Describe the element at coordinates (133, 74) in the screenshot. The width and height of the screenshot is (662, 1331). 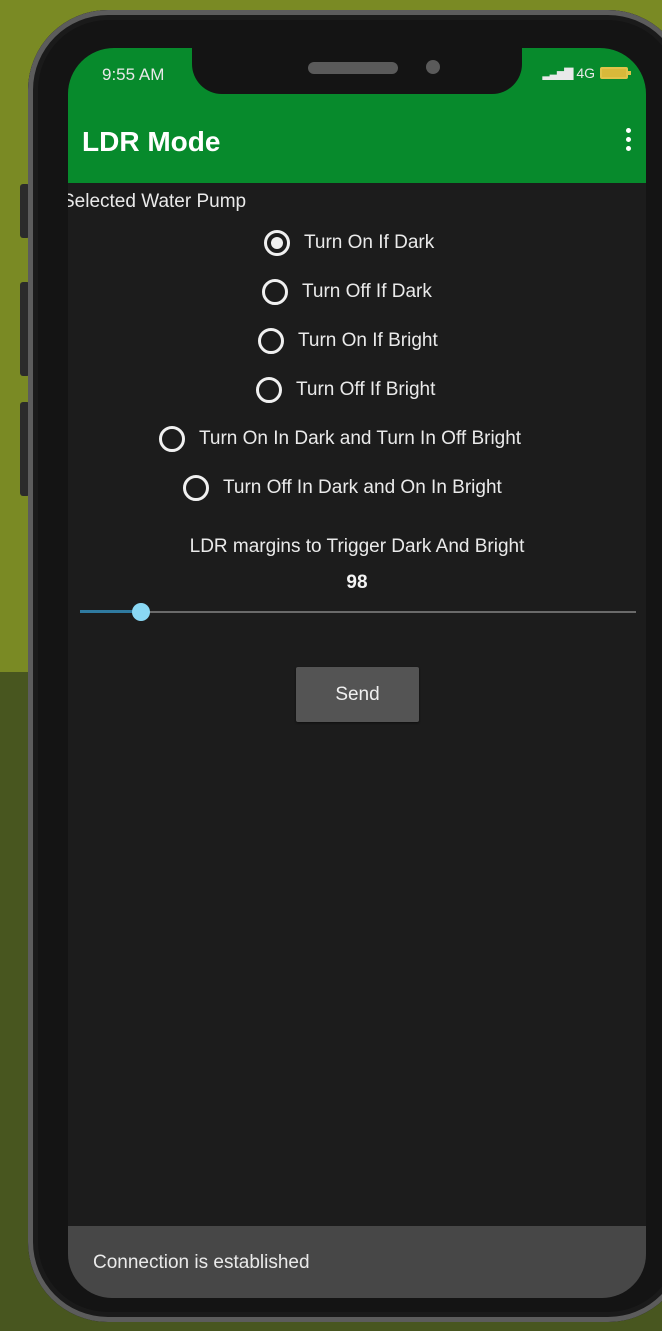
I see `status-time: 9:55 AM` at that location.